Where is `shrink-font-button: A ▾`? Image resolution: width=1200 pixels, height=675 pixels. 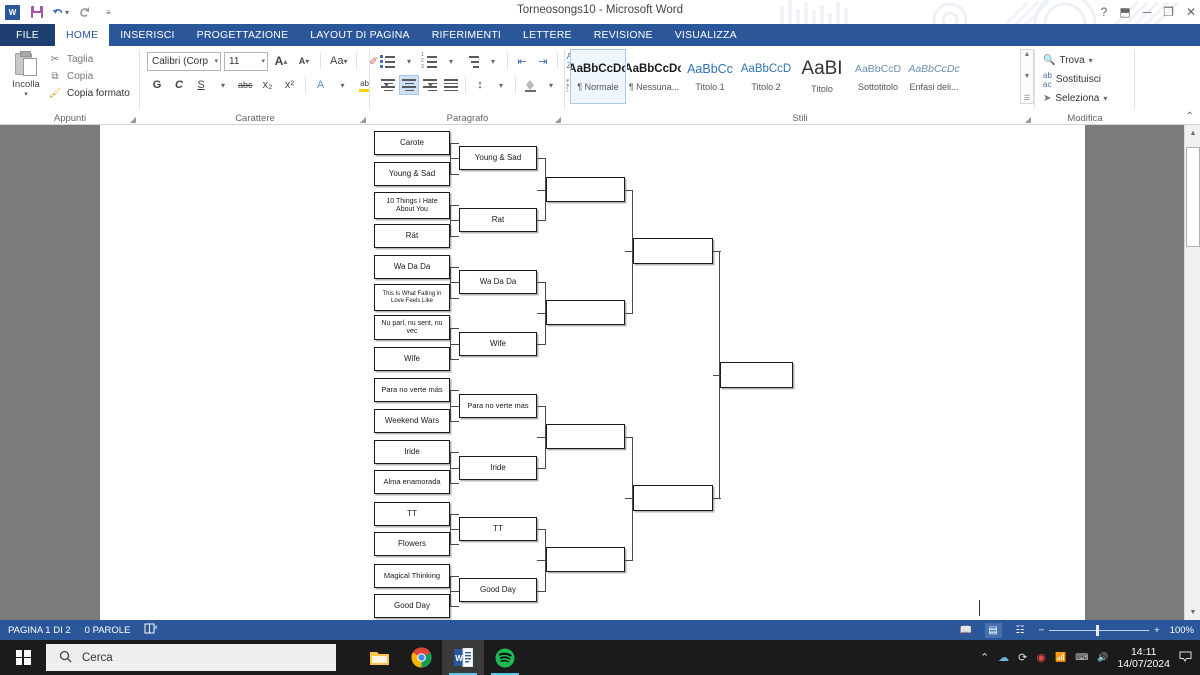 shrink-font-button: A ▾ is located at coordinates (304, 61).